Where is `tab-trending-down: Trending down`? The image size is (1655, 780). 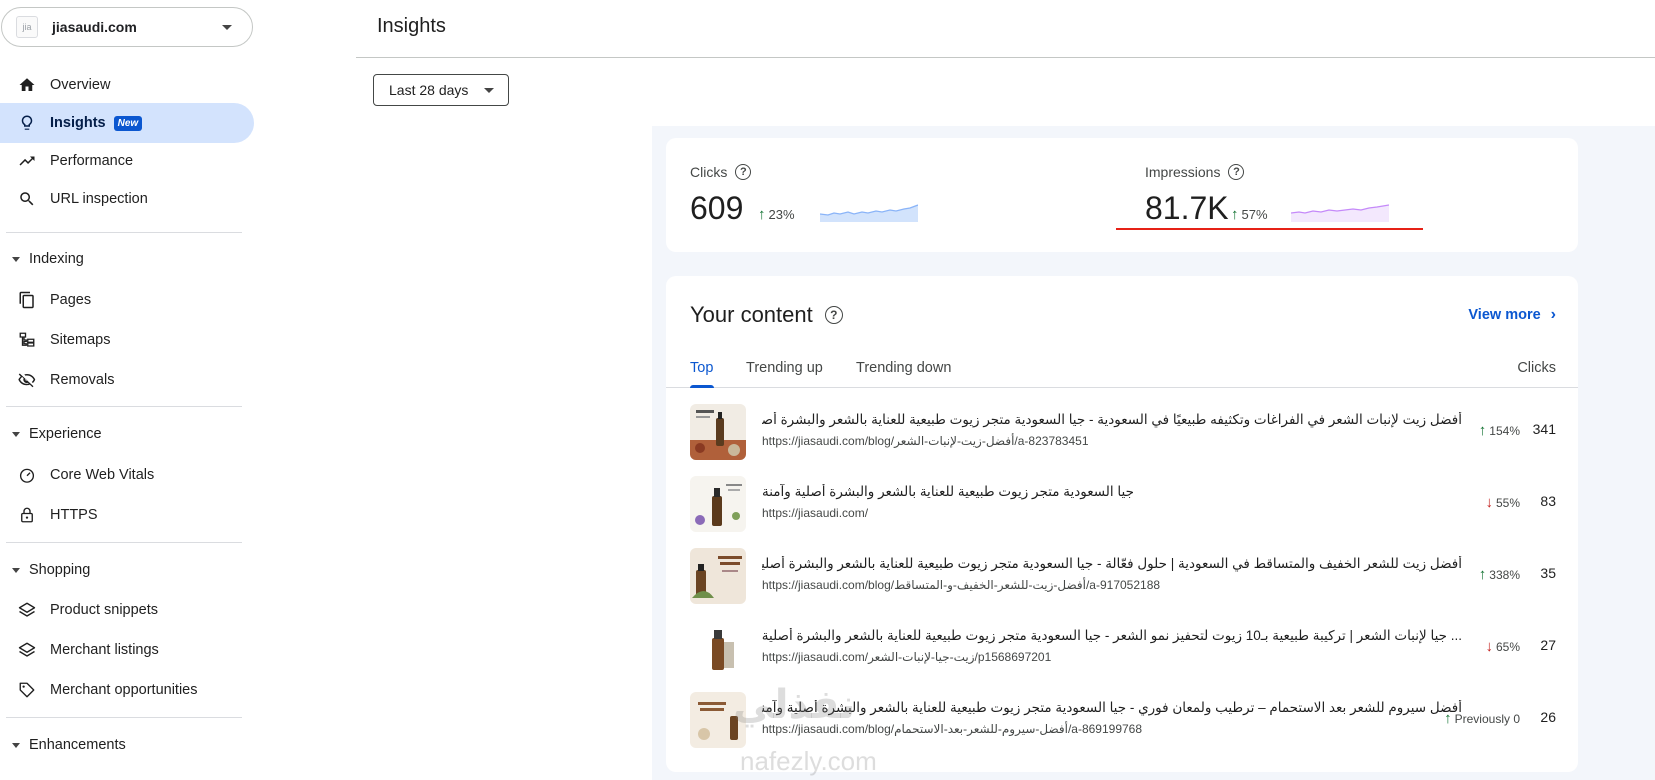
tab-trending-down: Trending down is located at coordinates (903, 368).